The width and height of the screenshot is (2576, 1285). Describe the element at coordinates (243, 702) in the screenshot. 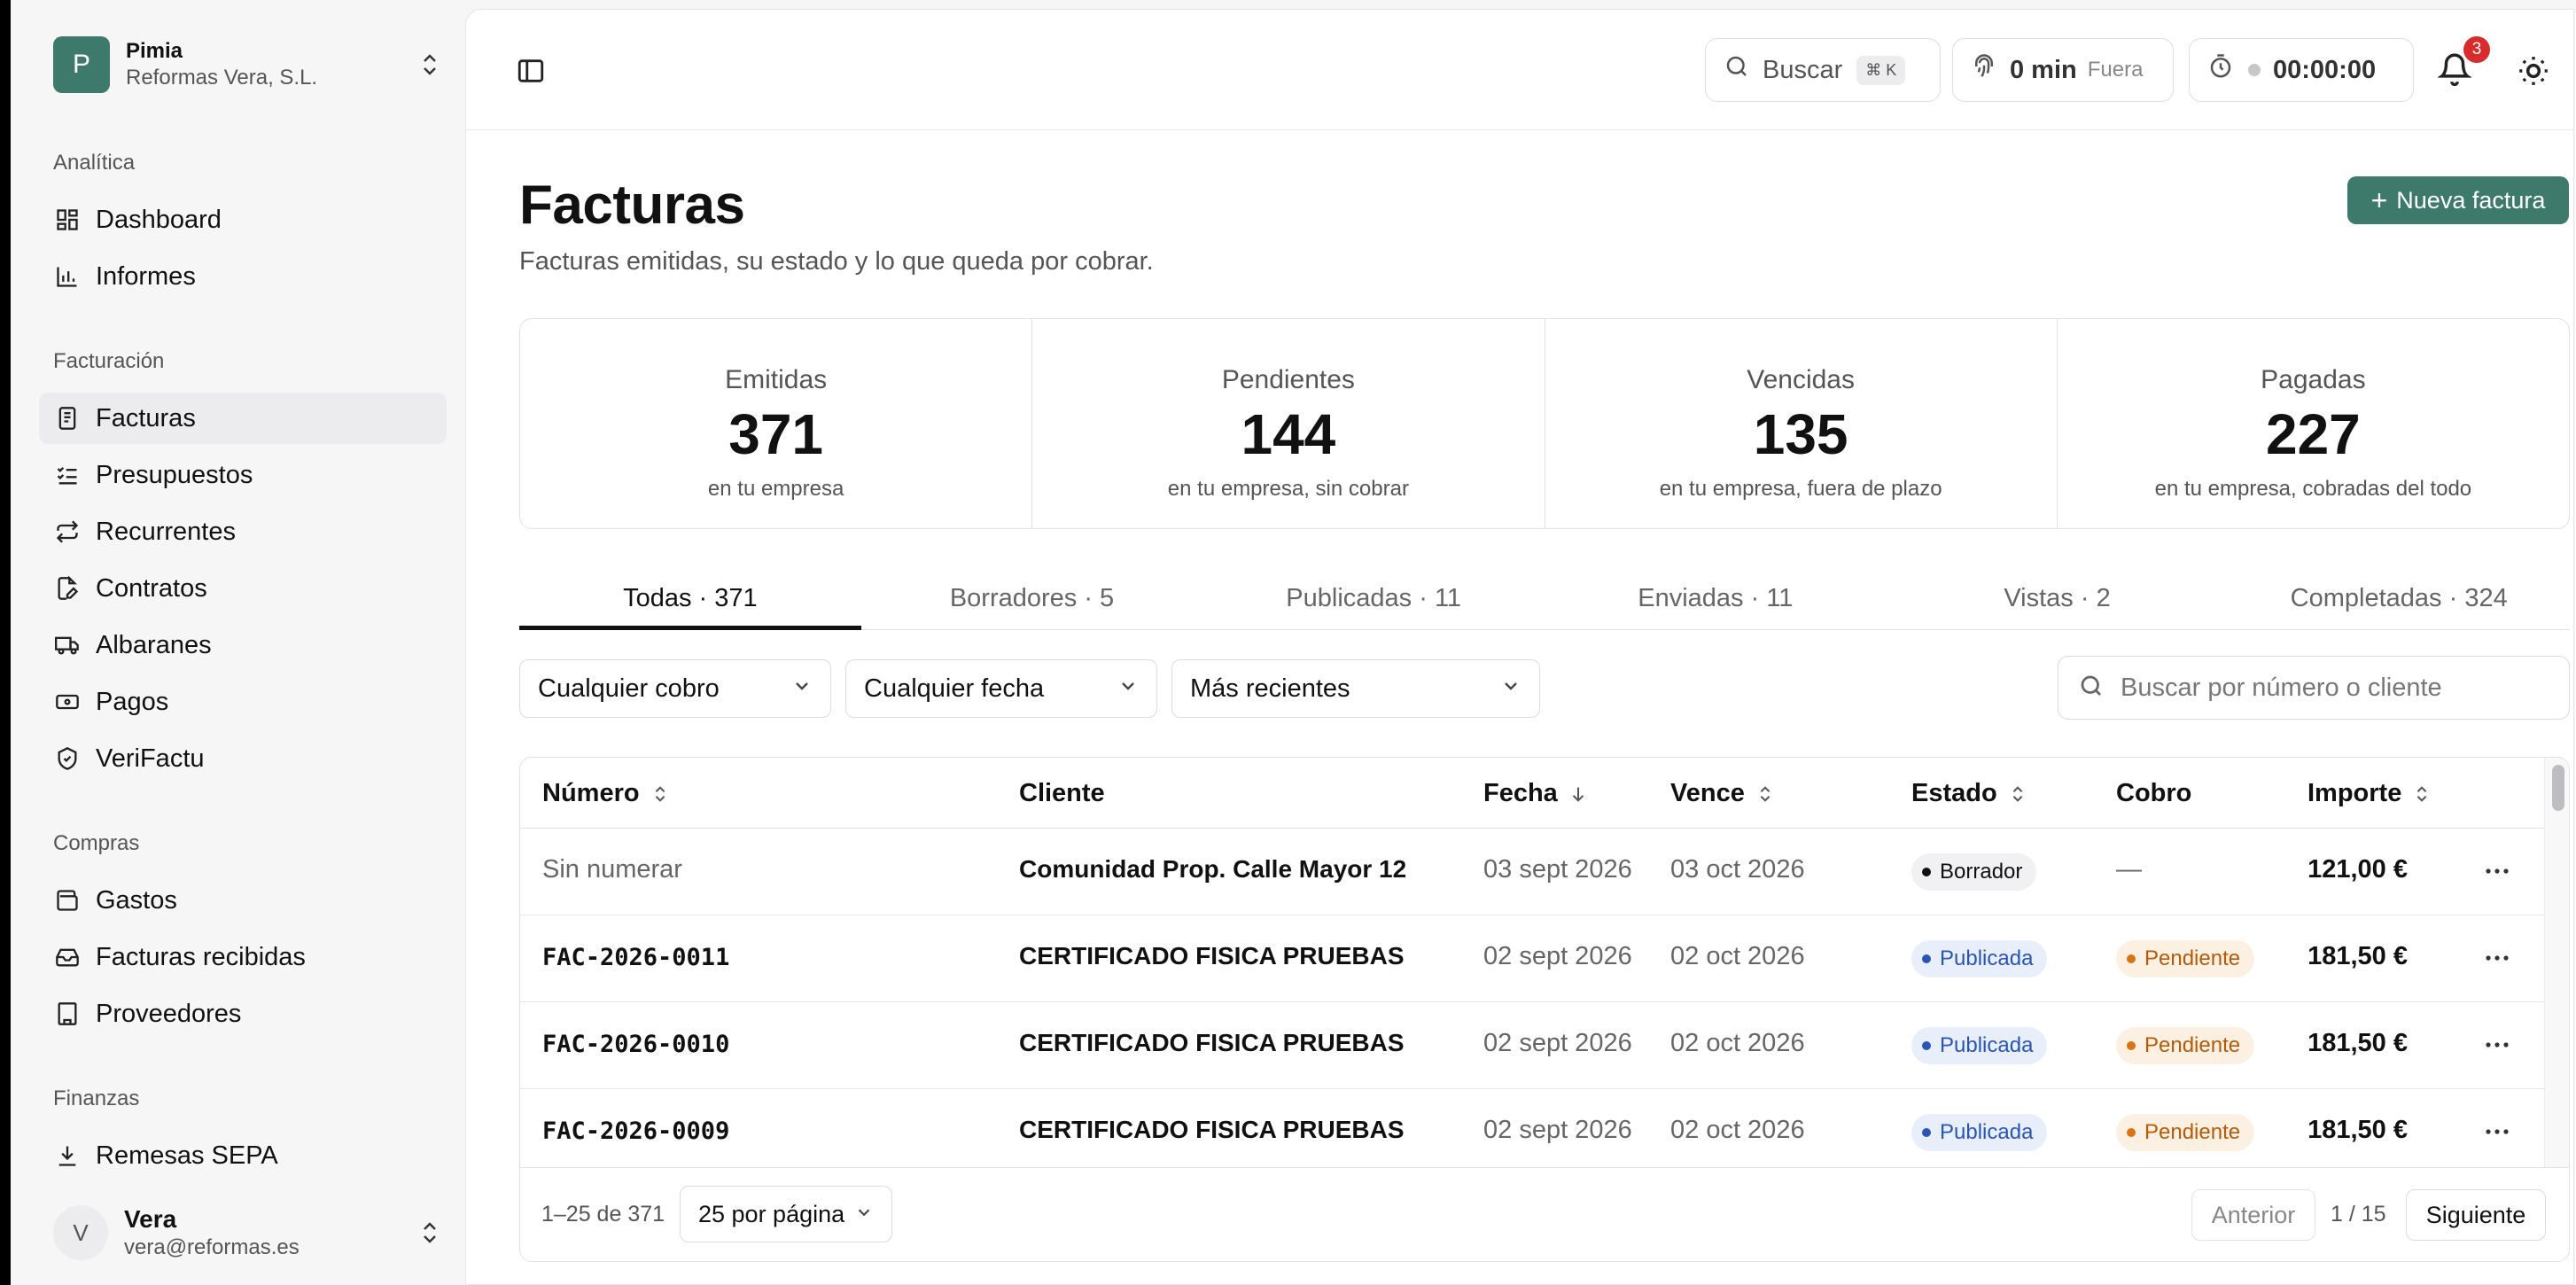

I see `sidebar-item-pagos: Pagos` at that location.